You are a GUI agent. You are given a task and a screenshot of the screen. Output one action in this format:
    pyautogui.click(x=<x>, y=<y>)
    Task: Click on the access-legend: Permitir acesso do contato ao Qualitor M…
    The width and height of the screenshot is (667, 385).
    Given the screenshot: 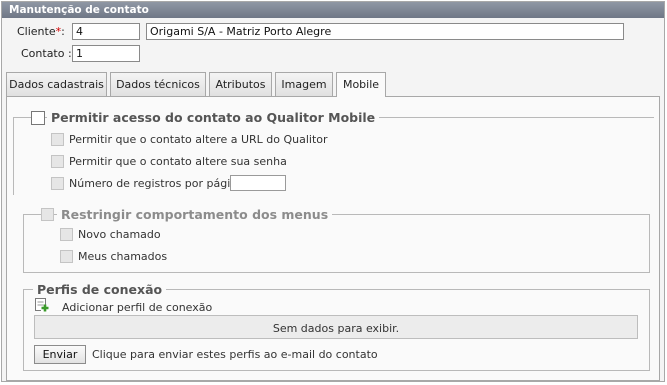 What is the action you would take?
    pyautogui.click(x=213, y=117)
    